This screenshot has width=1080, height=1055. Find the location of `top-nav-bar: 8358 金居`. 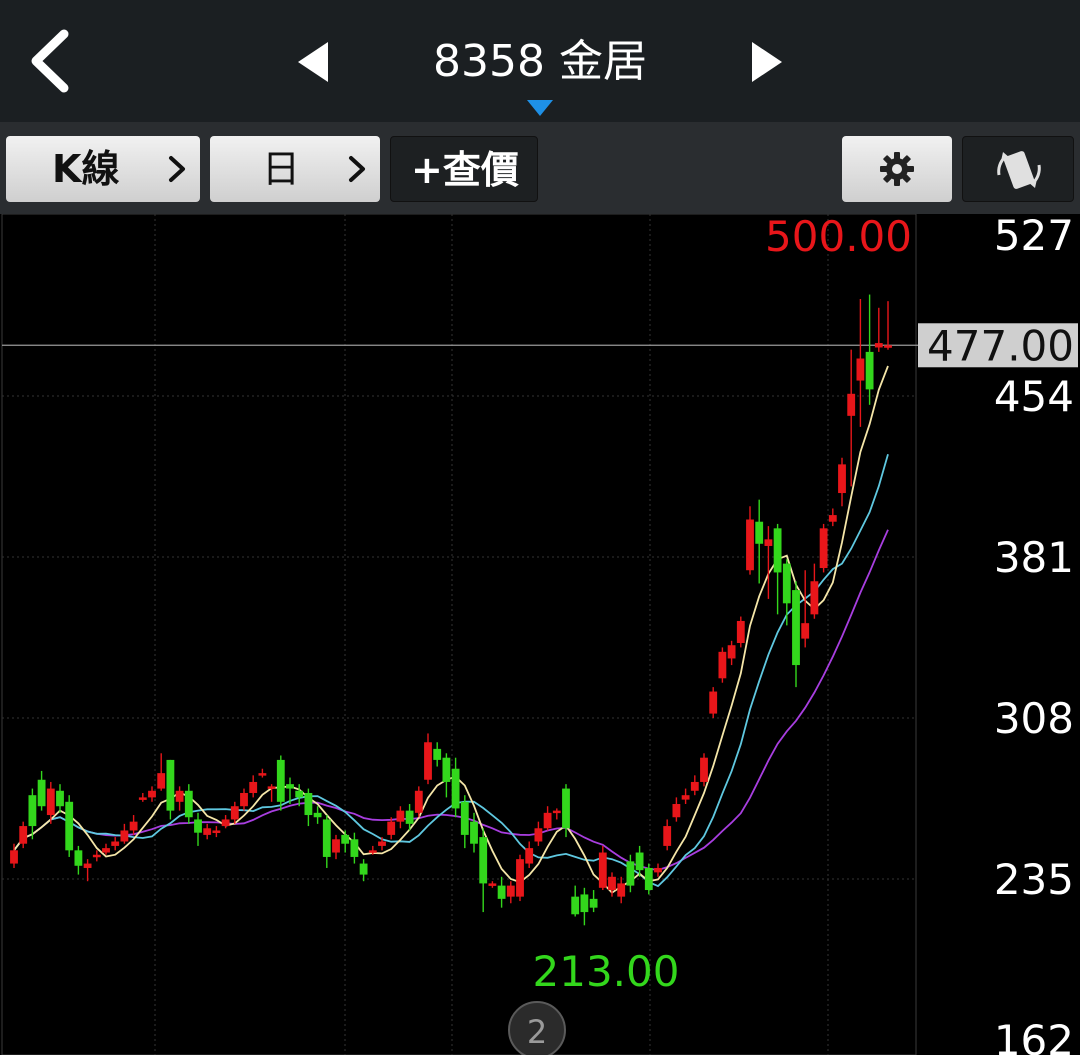

top-nav-bar: 8358 金居 is located at coordinates (540, 61).